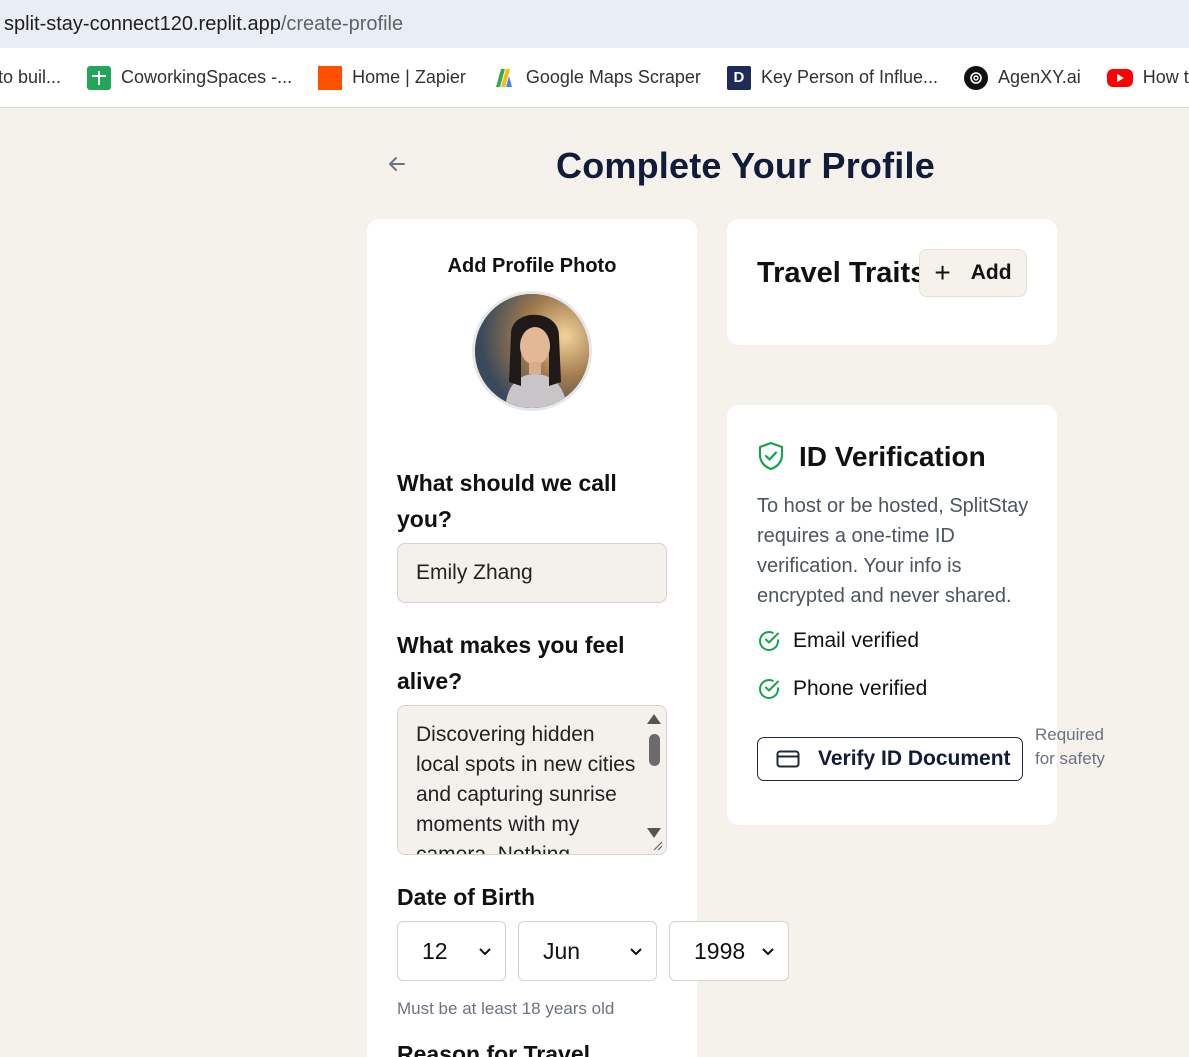 The image size is (1189, 1057). Describe the element at coordinates (507, 501) in the screenshot. I see `name-label: What should we call you?` at that location.